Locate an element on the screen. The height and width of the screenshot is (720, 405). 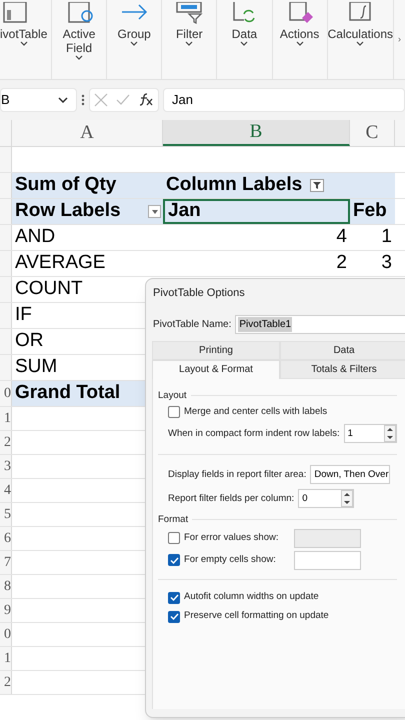
field-value: 1 is located at coordinates (351, 433).